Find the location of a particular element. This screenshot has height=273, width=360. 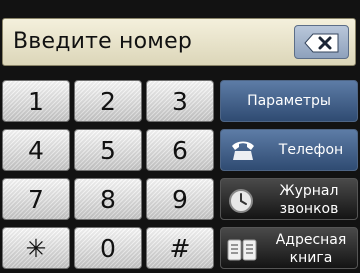

address-book-icon is located at coordinates (242, 250).